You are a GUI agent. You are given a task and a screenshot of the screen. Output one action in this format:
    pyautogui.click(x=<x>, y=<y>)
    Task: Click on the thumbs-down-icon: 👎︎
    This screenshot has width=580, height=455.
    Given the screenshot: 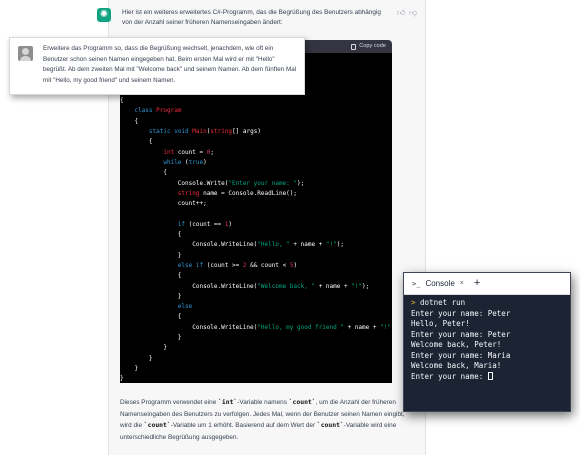 What is the action you would take?
    pyautogui.click(x=413, y=13)
    